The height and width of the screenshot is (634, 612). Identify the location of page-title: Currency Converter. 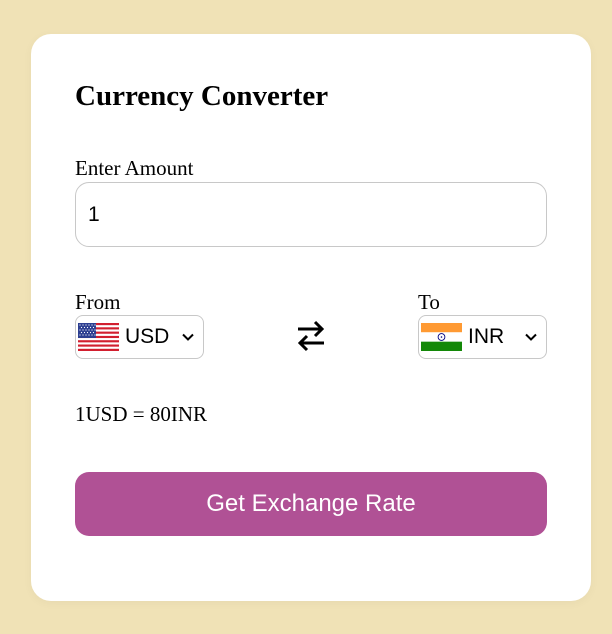
(202, 96).